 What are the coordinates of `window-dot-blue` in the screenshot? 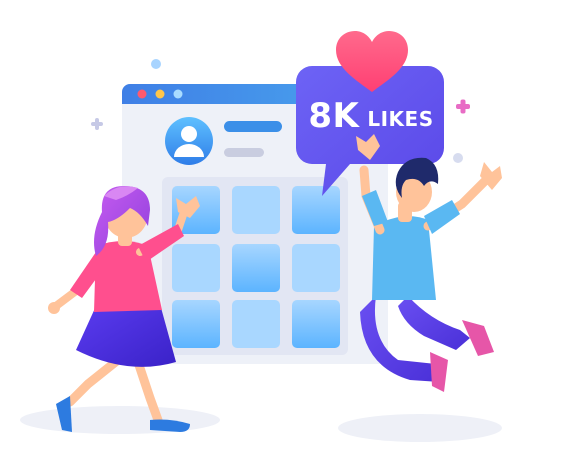 It's located at (178, 94).